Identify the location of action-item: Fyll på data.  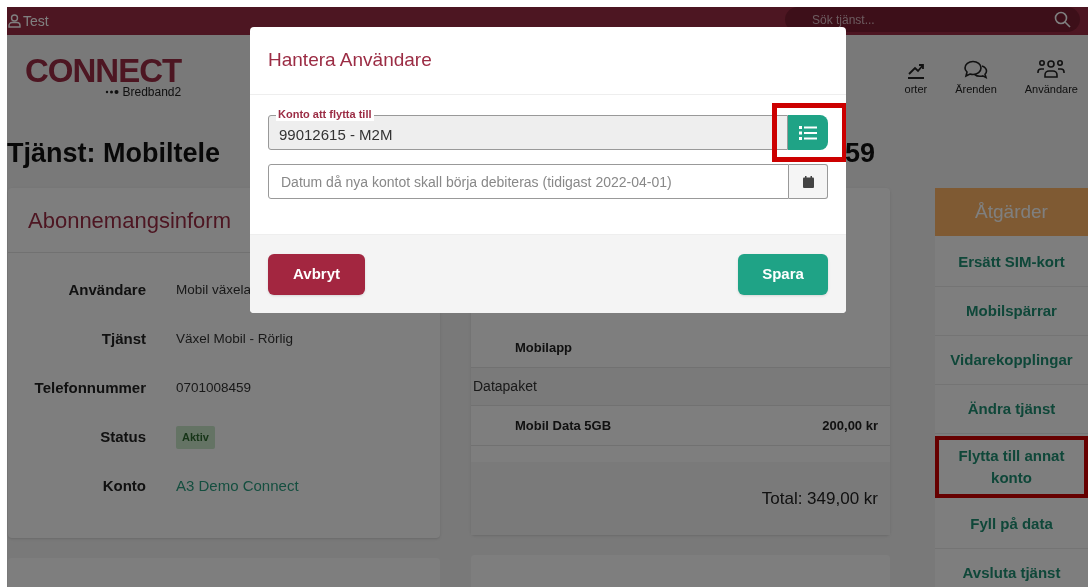
(1011, 524).